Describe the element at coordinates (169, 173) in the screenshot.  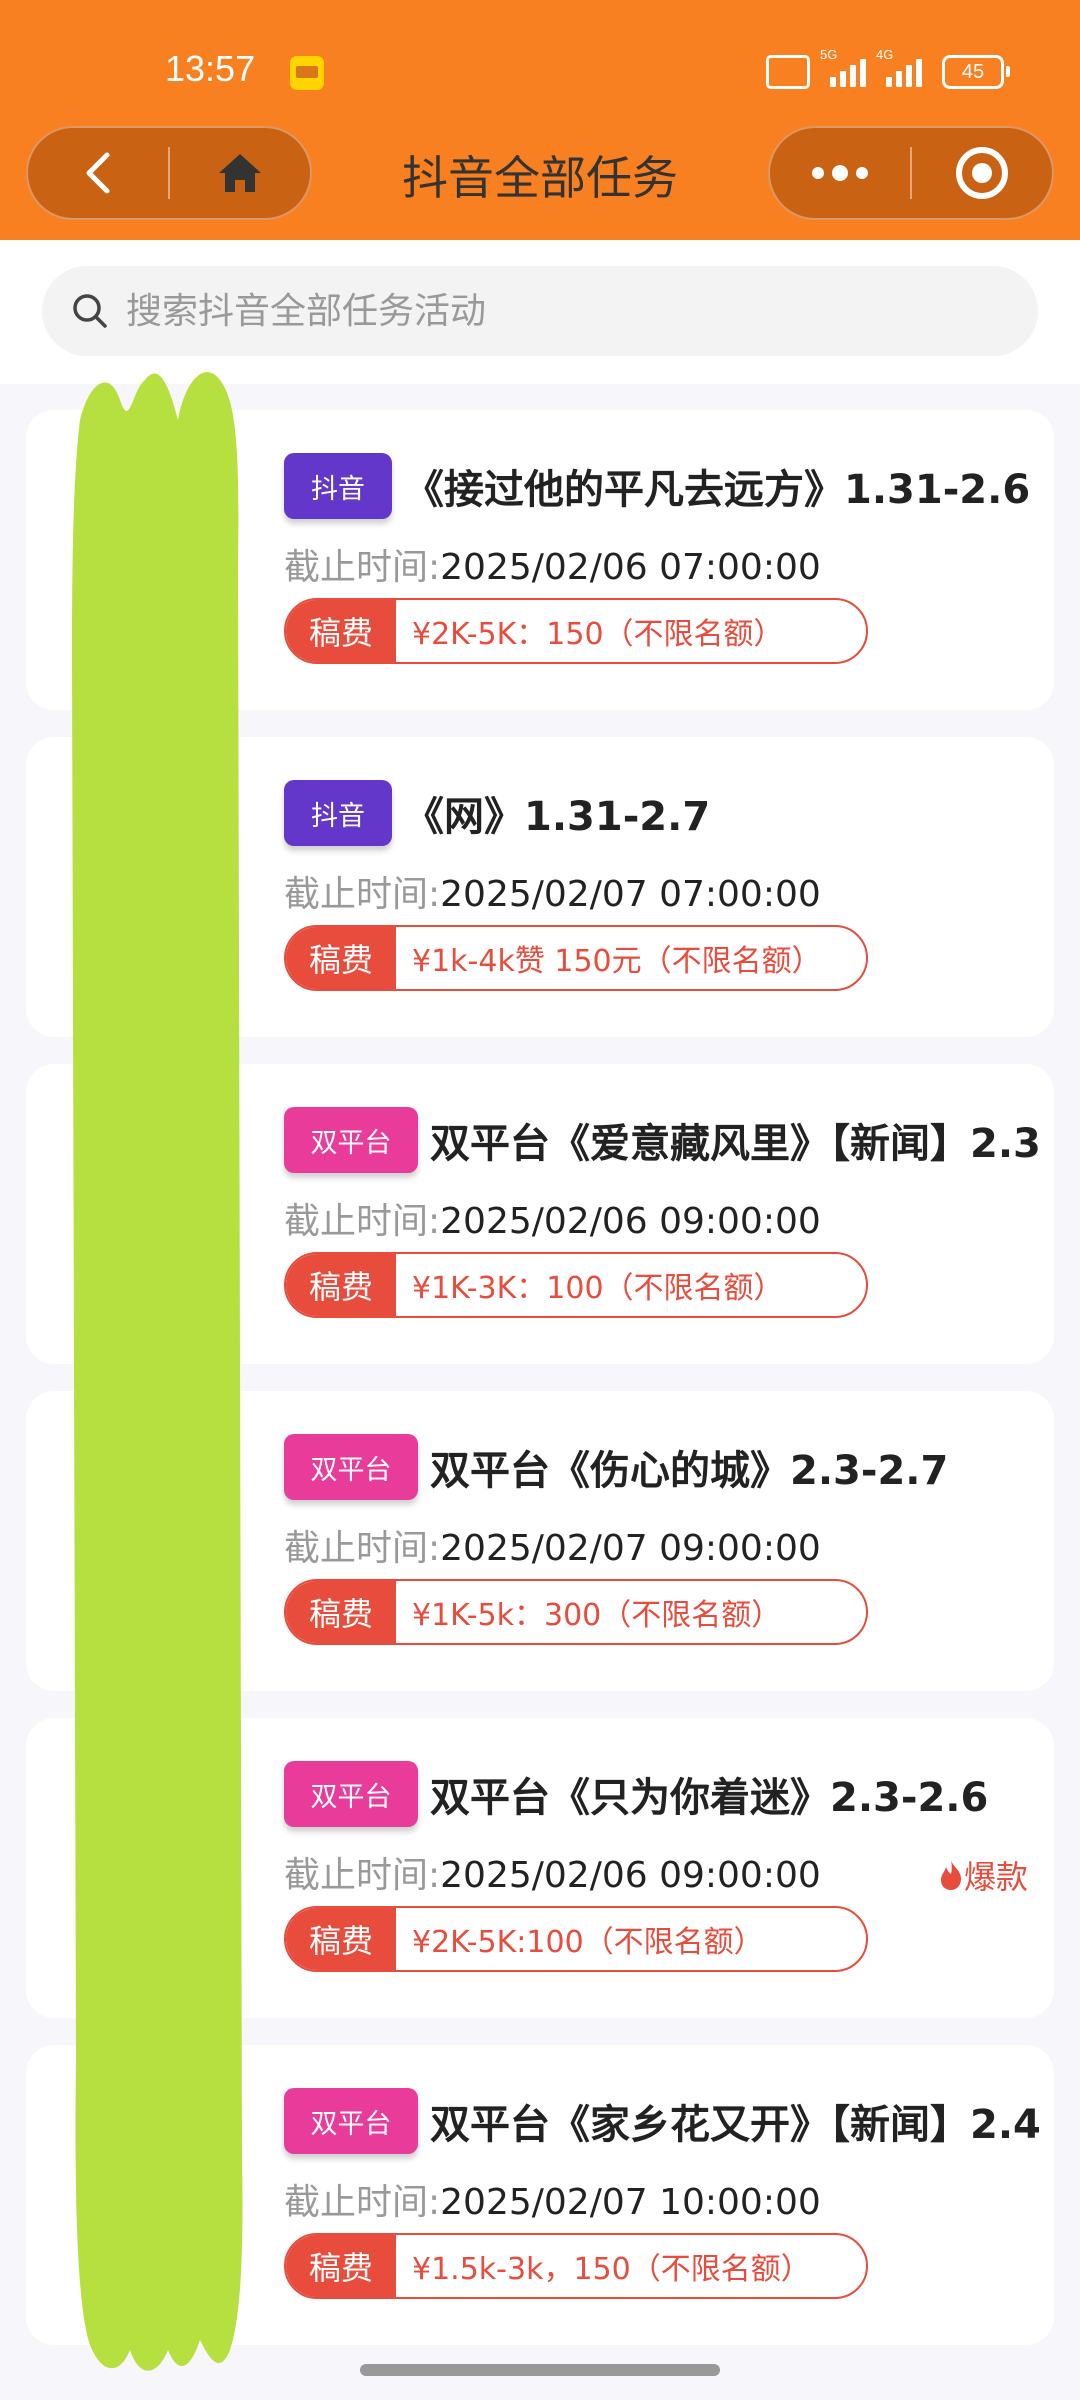
I see `nav-left-capsule` at that location.